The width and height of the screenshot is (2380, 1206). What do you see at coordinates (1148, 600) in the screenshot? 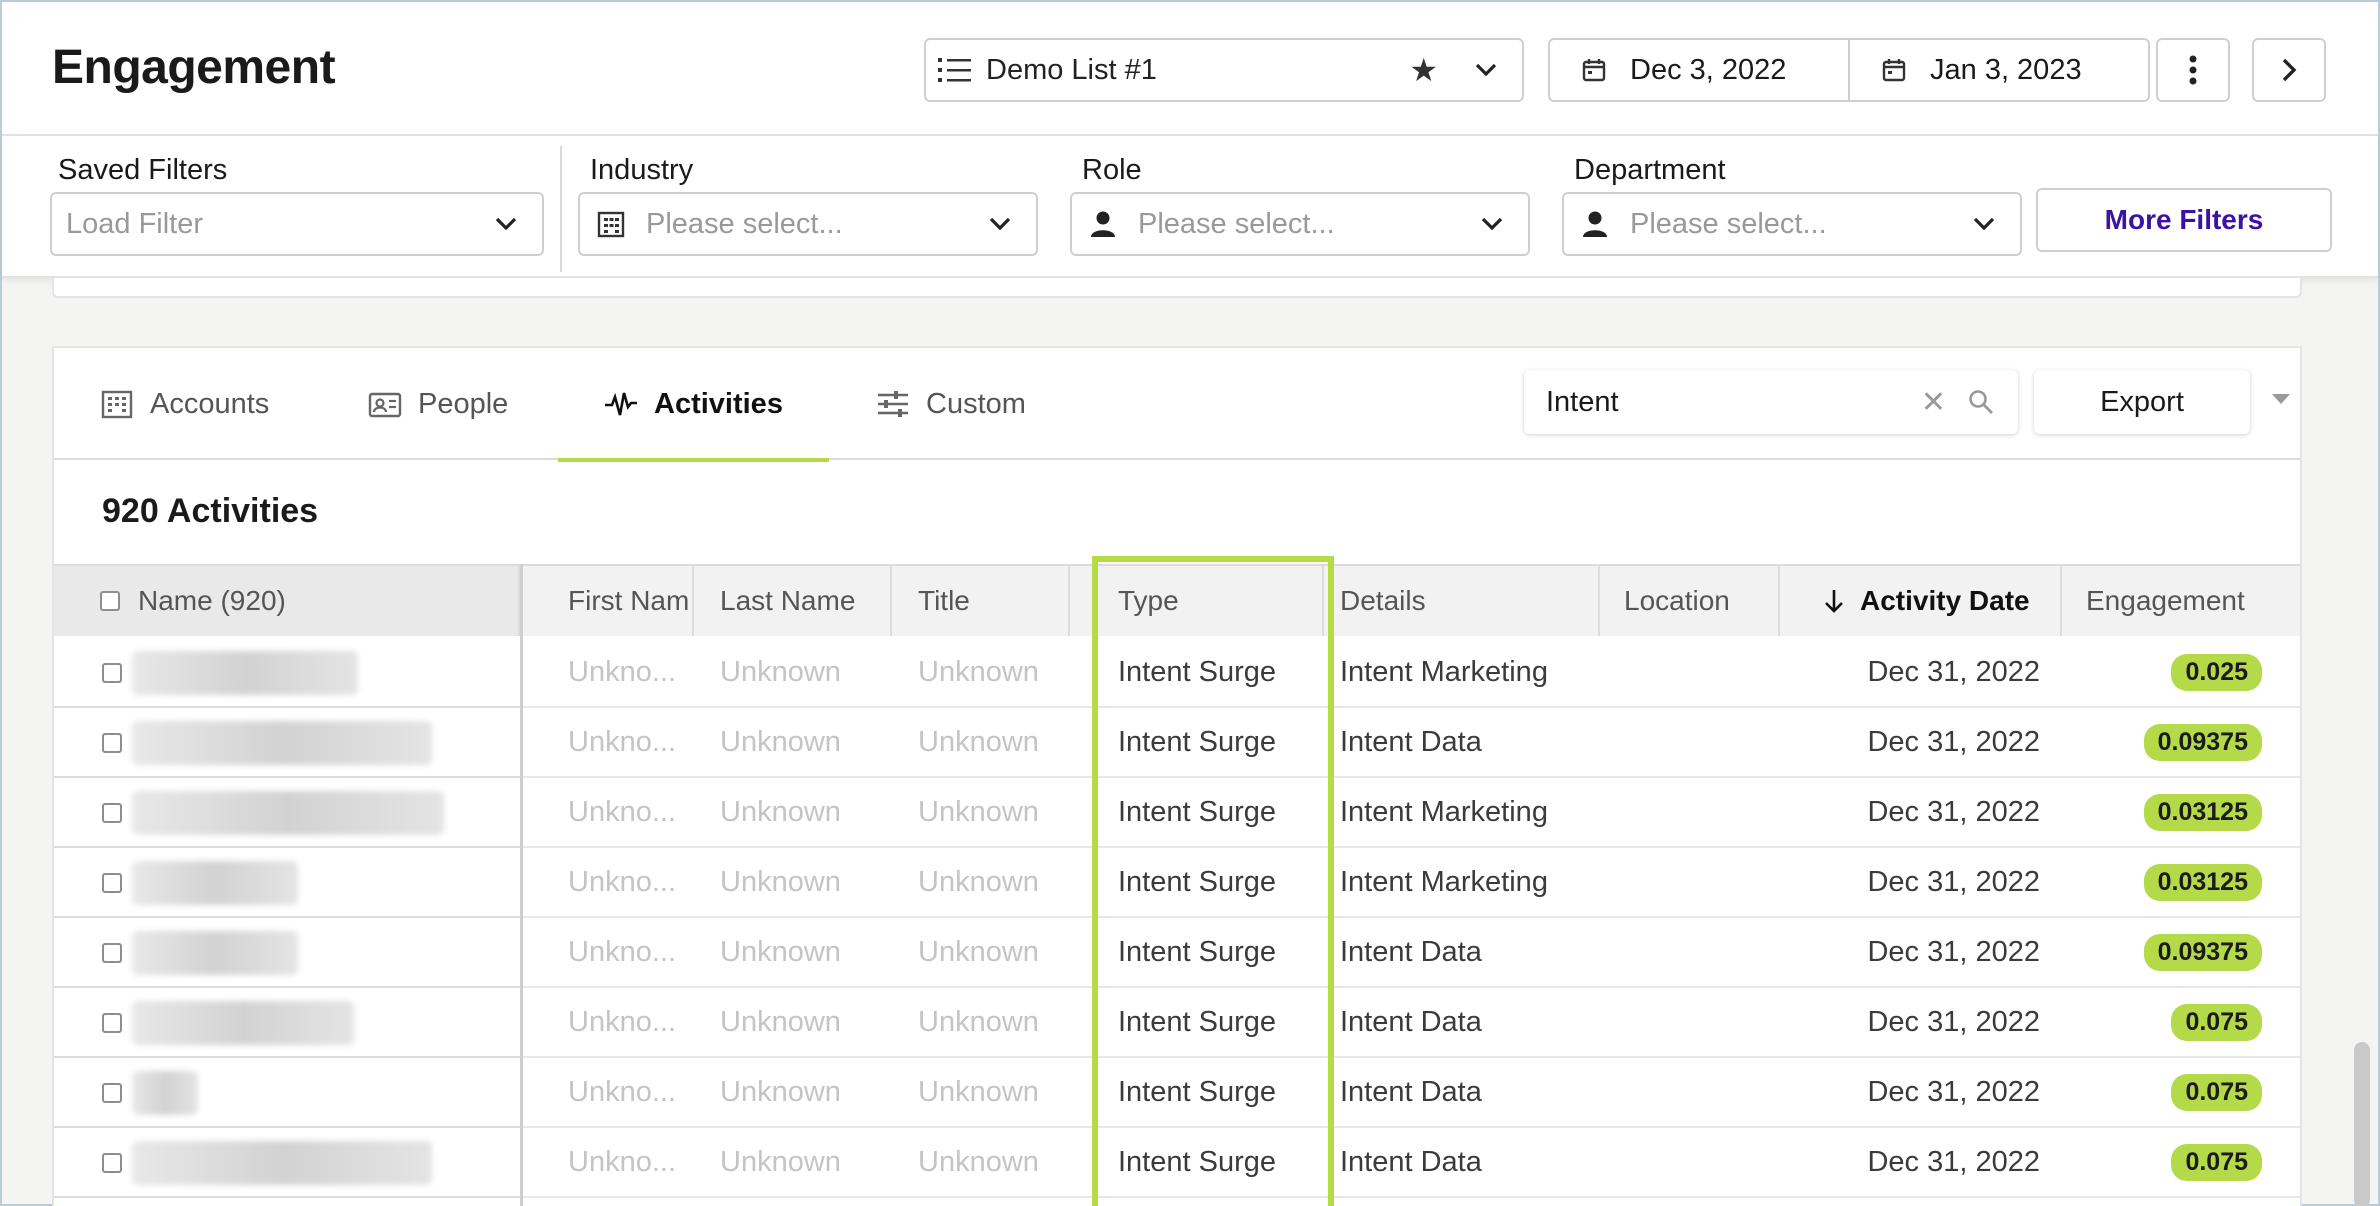
I see `col-type-label: Type` at bounding box center [1148, 600].